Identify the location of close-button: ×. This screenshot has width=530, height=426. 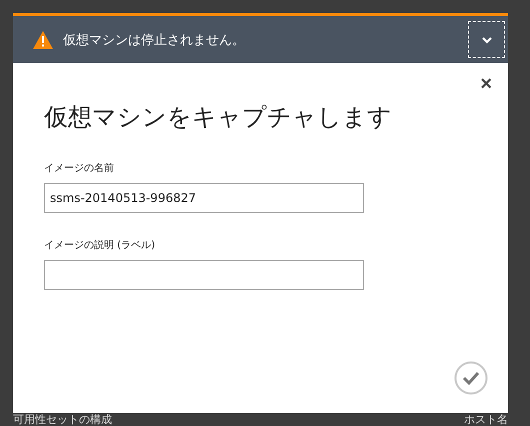
(486, 84).